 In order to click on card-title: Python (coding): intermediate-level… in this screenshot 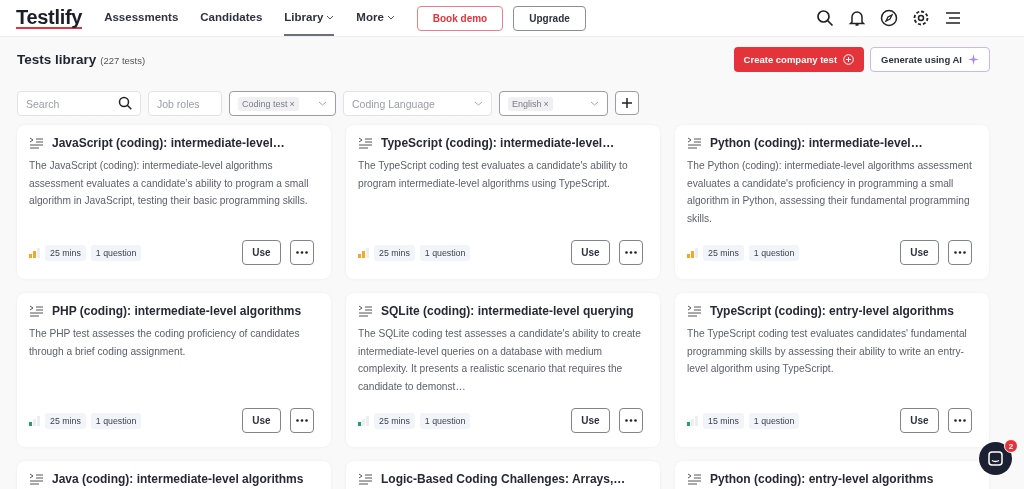, I will do `click(816, 143)`.